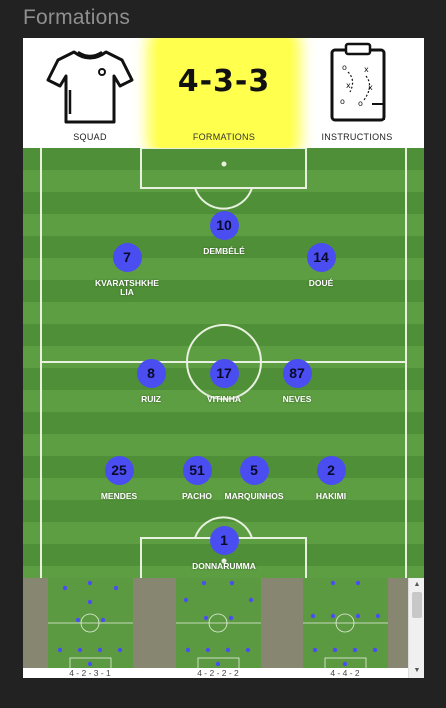 The height and width of the screenshot is (708, 446). Describe the element at coordinates (224, 251) in the screenshot. I see `player-name: DEMBÉLÉ` at that location.